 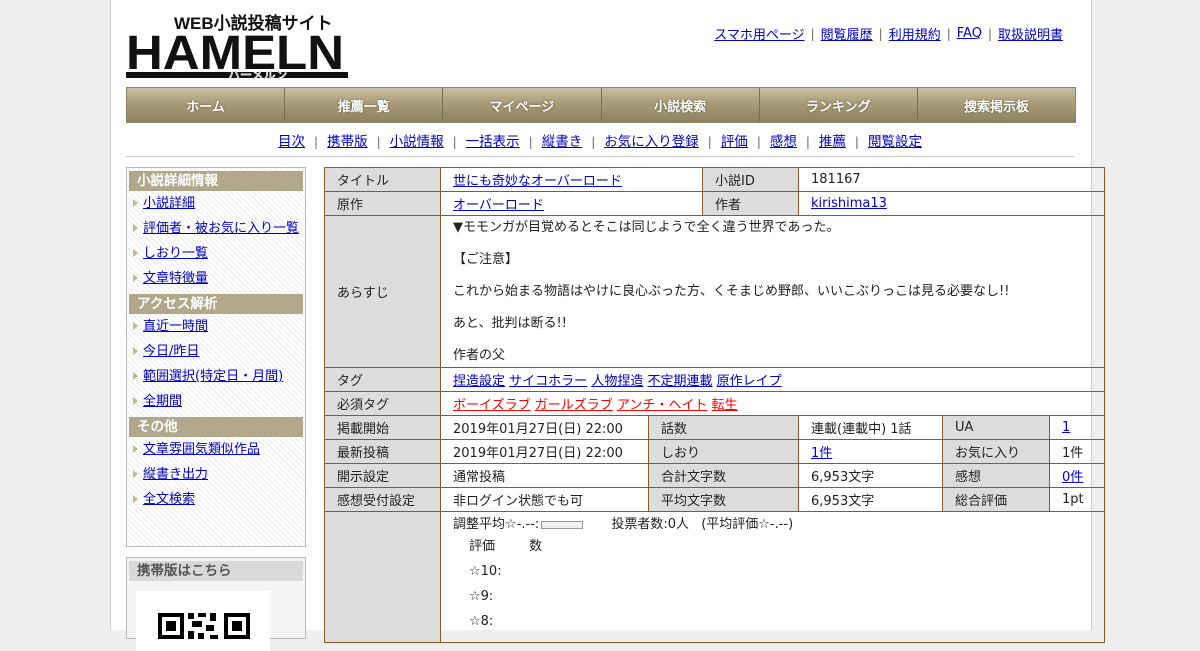 What do you see at coordinates (216, 278) in the screenshot?
I see `sidebar-item-text-features: 文章特徴量` at bounding box center [216, 278].